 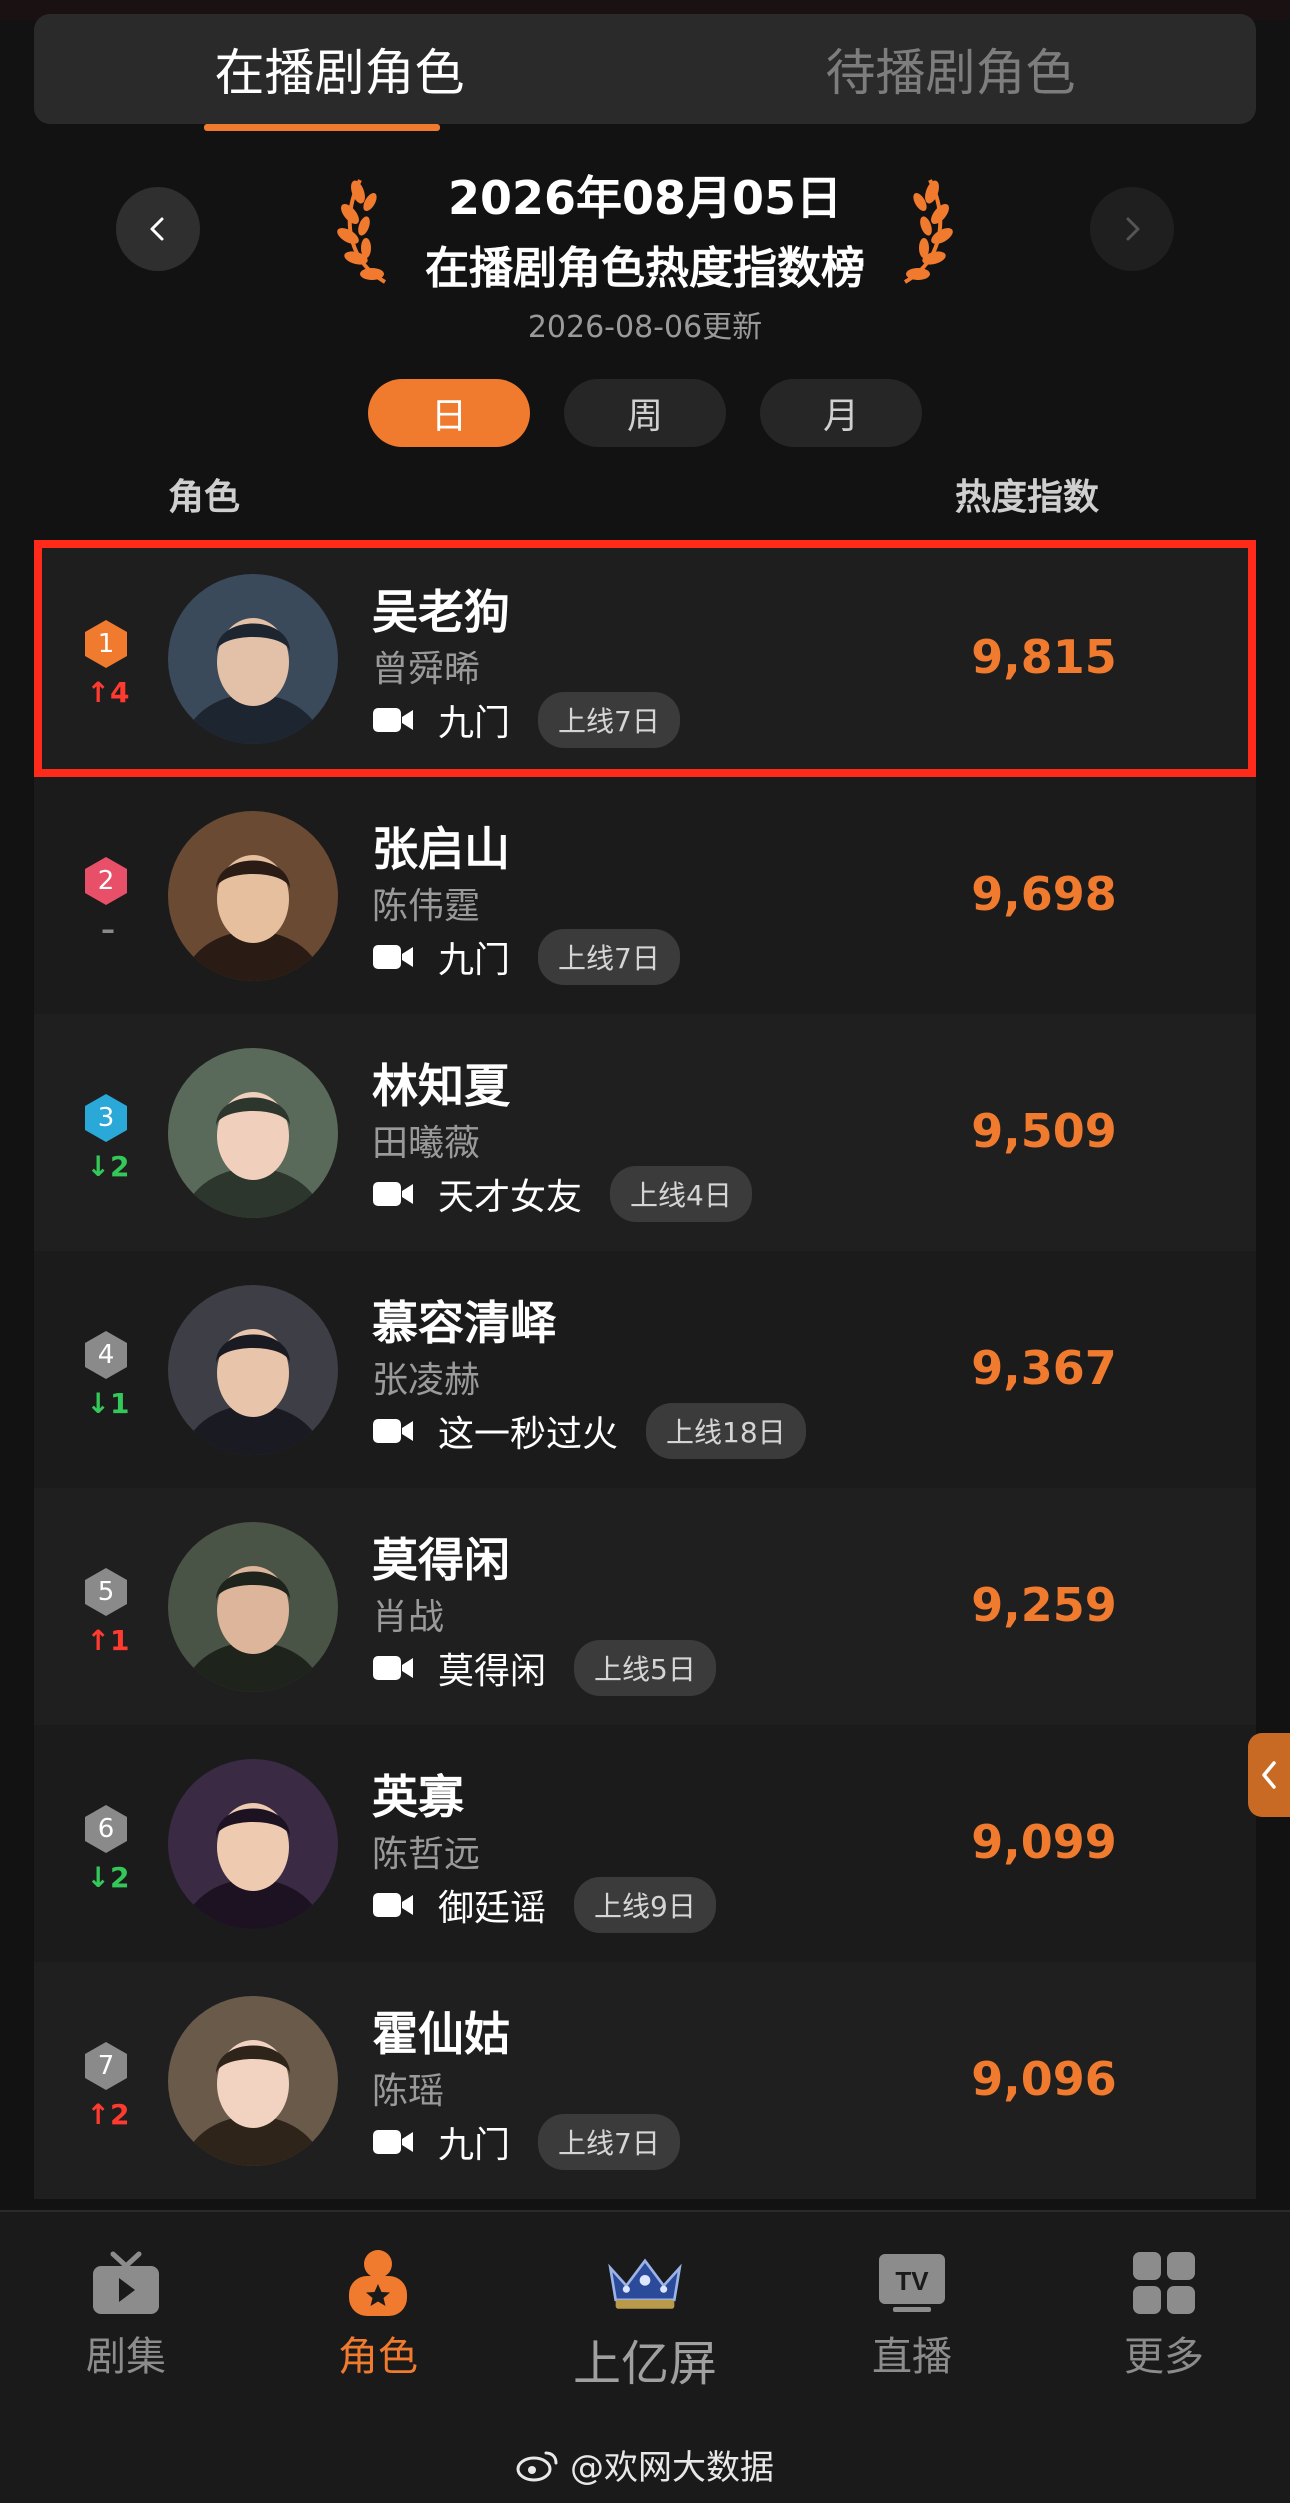 I want to click on online-days-badge: 上线5日, so click(x=645, y=1668).